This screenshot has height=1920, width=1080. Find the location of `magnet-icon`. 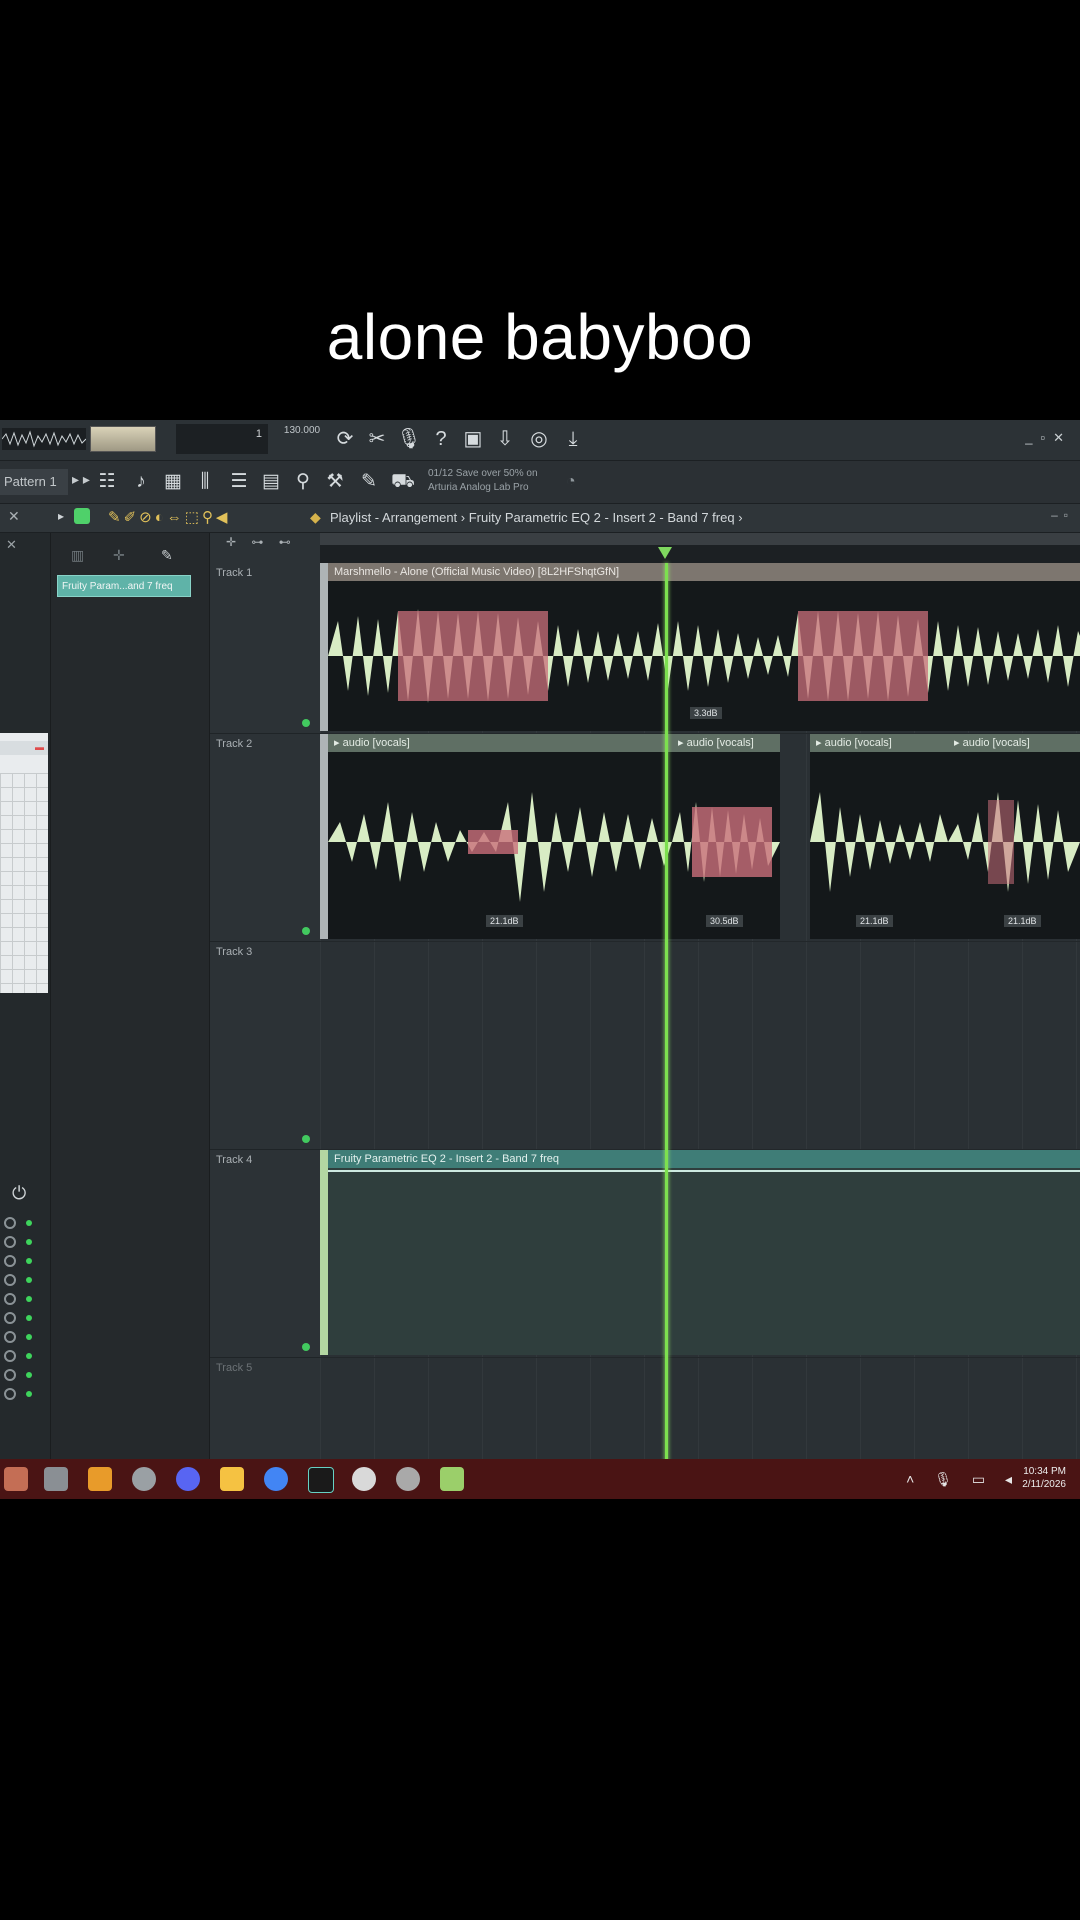

magnet-icon is located at coordinates (82, 516).